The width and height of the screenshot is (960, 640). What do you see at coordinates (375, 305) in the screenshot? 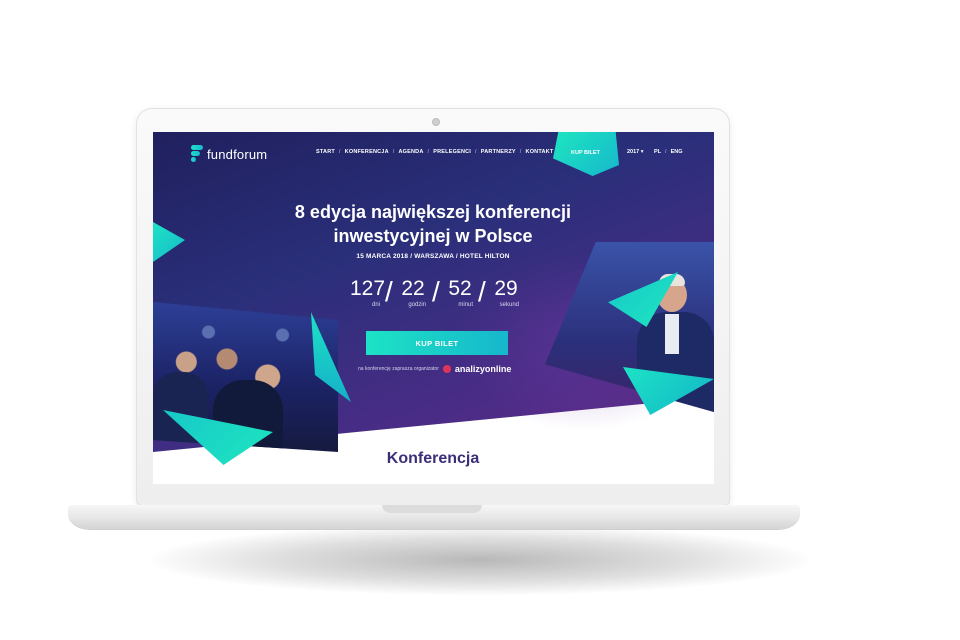
I see `countdown-label: dni` at bounding box center [375, 305].